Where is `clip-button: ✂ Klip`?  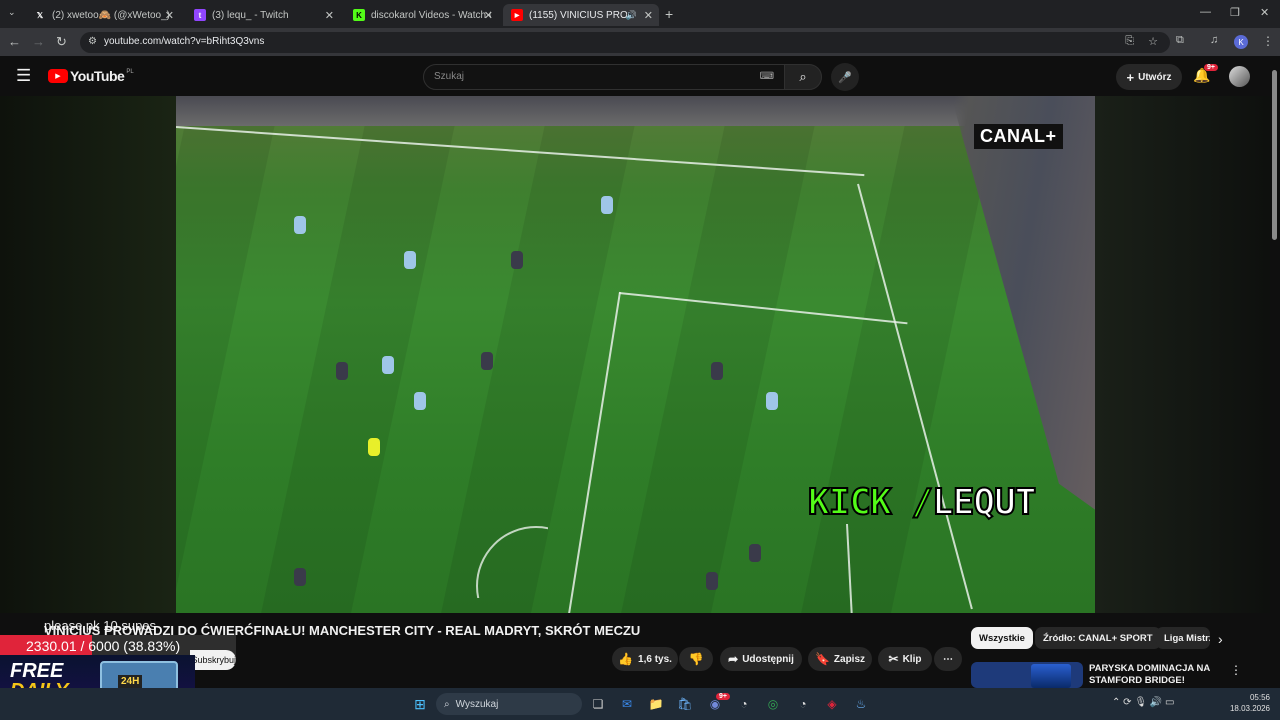 clip-button: ✂ Klip is located at coordinates (905, 659).